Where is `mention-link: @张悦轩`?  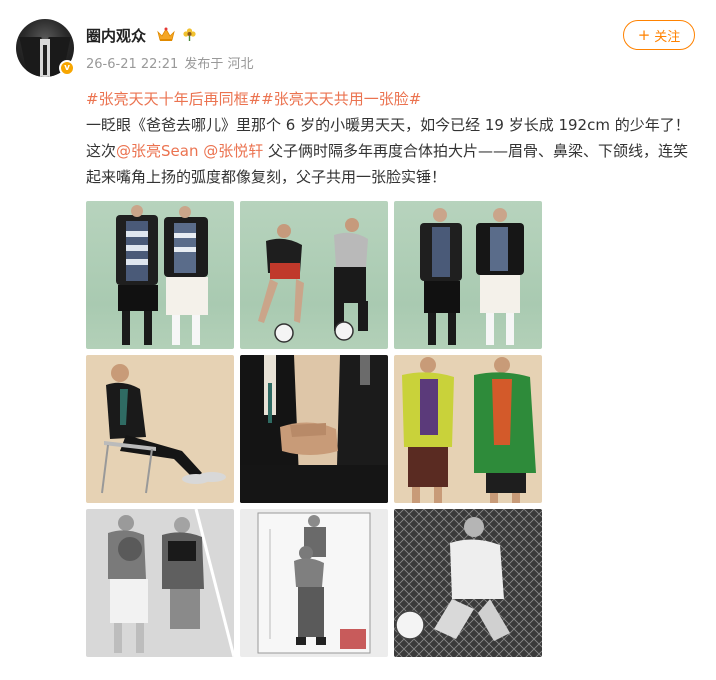
mention-link: @张悦轩 is located at coordinates (233, 151).